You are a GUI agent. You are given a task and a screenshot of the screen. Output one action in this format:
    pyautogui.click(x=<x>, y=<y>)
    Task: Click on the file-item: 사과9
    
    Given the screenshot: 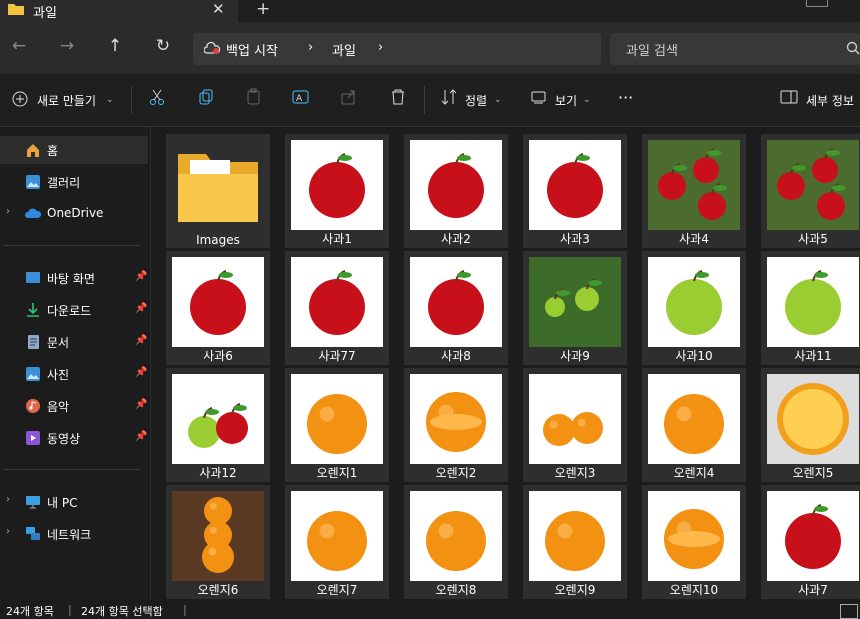 What is the action you would take?
    pyautogui.click(x=575, y=308)
    